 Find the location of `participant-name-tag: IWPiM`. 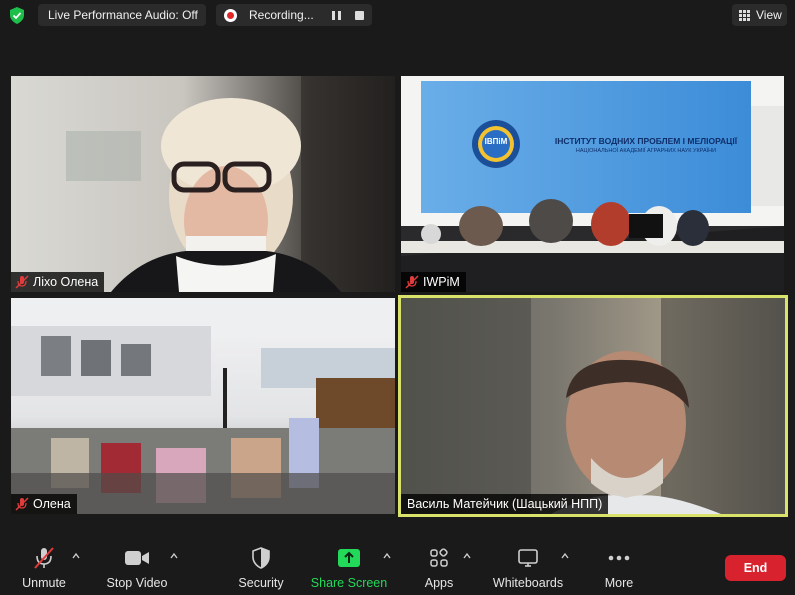

participant-name-tag: IWPiM is located at coordinates (433, 282).